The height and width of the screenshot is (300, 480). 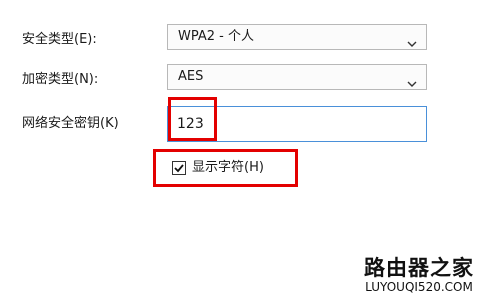 I want to click on network-key-input: 123, so click(x=297, y=124).